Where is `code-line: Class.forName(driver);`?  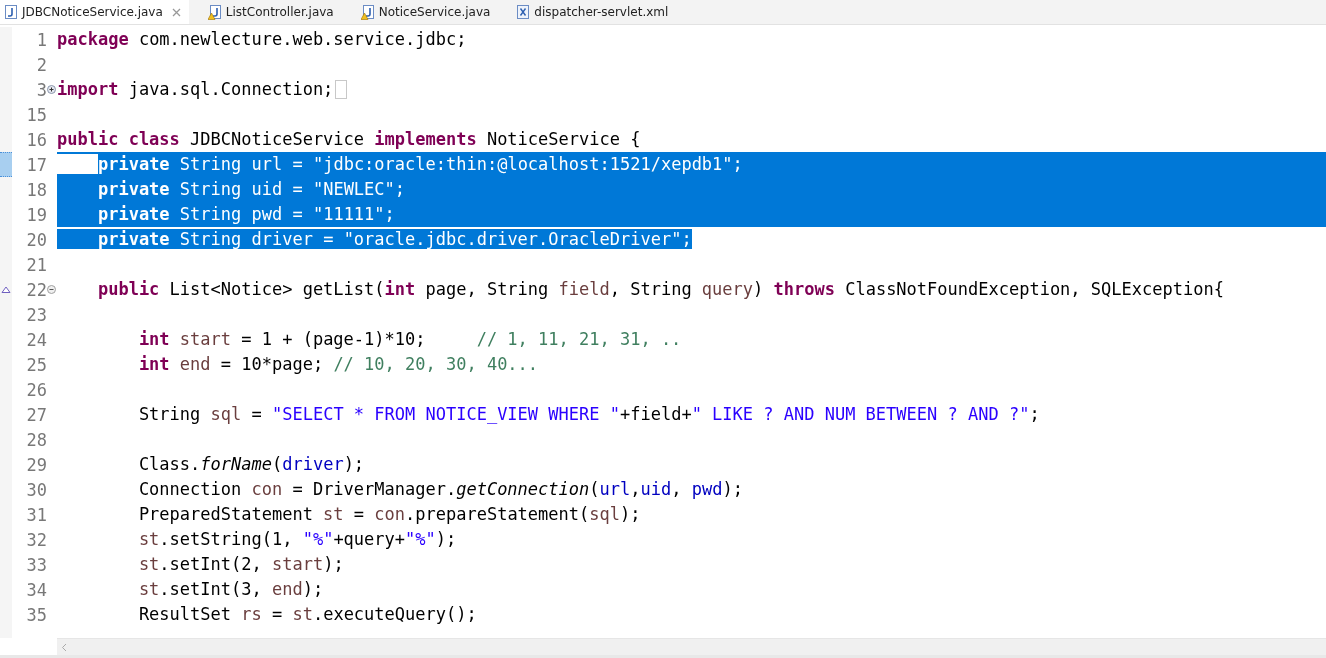
code-line: Class.forName(driver); is located at coordinates (211, 464).